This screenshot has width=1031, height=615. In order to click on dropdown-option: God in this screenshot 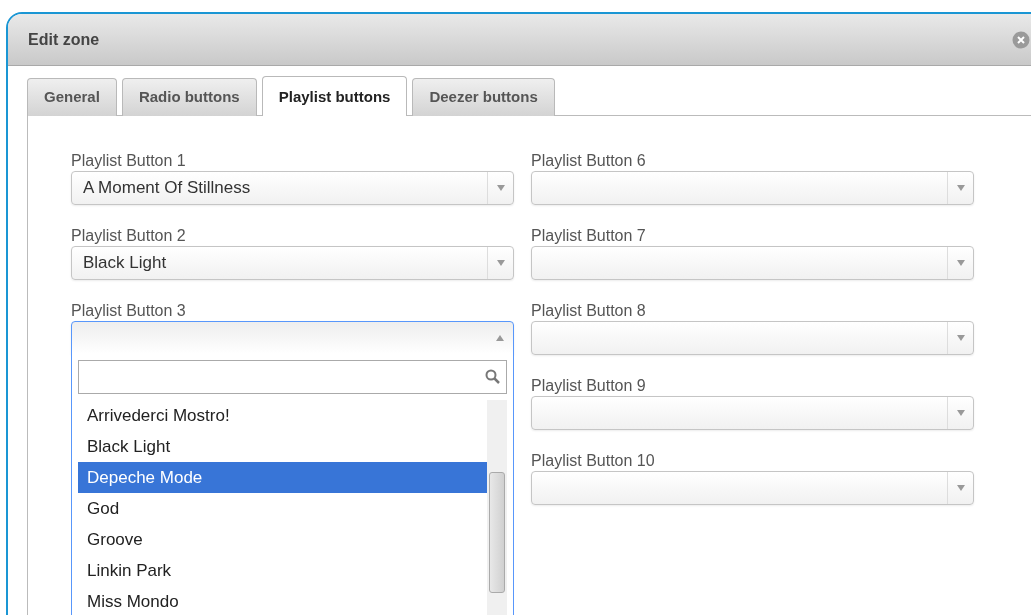, I will do `click(282, 508)`.